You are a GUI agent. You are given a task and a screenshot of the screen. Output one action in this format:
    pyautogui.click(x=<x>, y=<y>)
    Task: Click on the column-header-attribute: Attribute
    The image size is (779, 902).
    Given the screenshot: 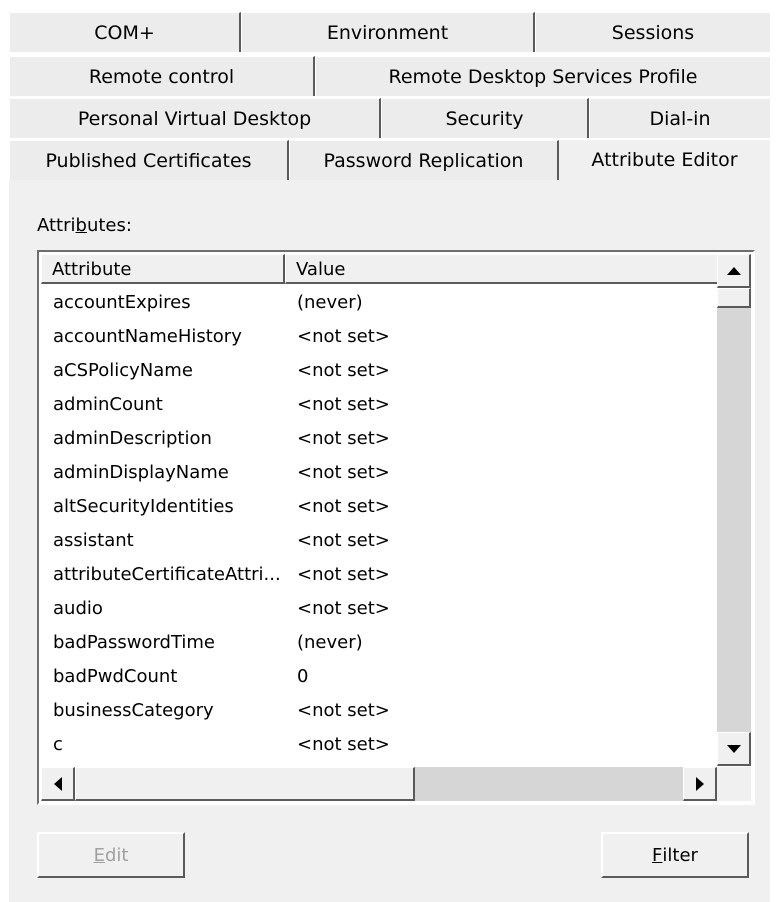 What is the action you would take?
    pyautogui.click(x=163, y=269)
    